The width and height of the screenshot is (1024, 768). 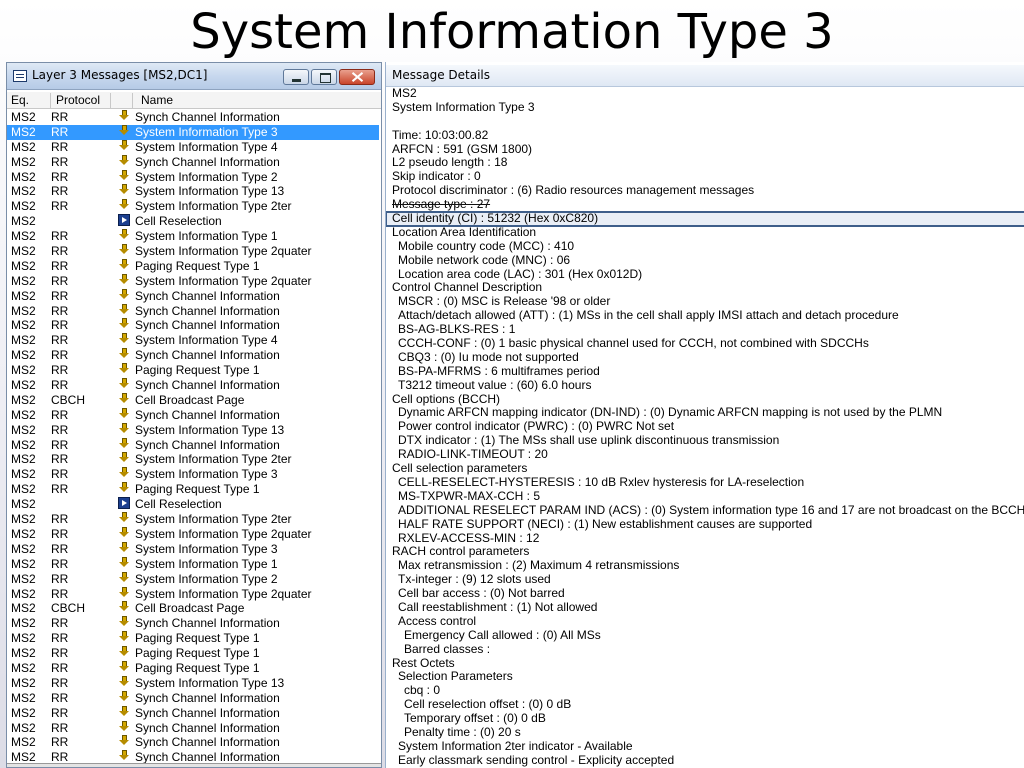 What do you see at coordinates (194, 765) in the screenshot?
I see `bottom-tab-strip` at bounding box center [194, 765].